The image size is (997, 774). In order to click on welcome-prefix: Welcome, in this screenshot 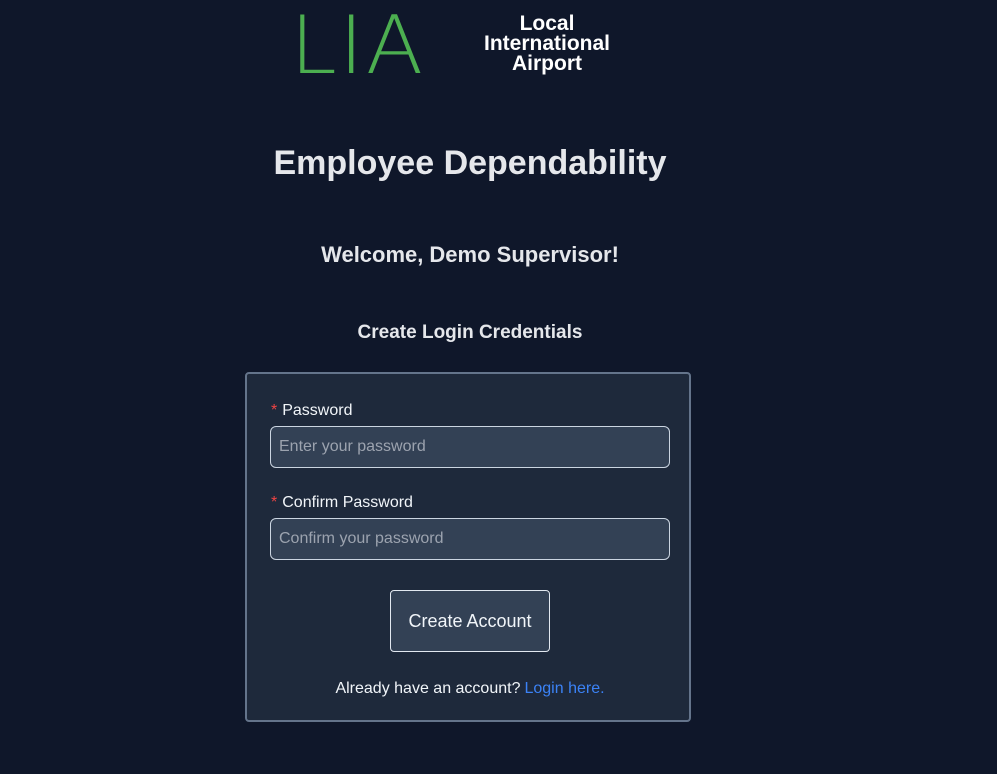, I will do `click(372, 254)`.